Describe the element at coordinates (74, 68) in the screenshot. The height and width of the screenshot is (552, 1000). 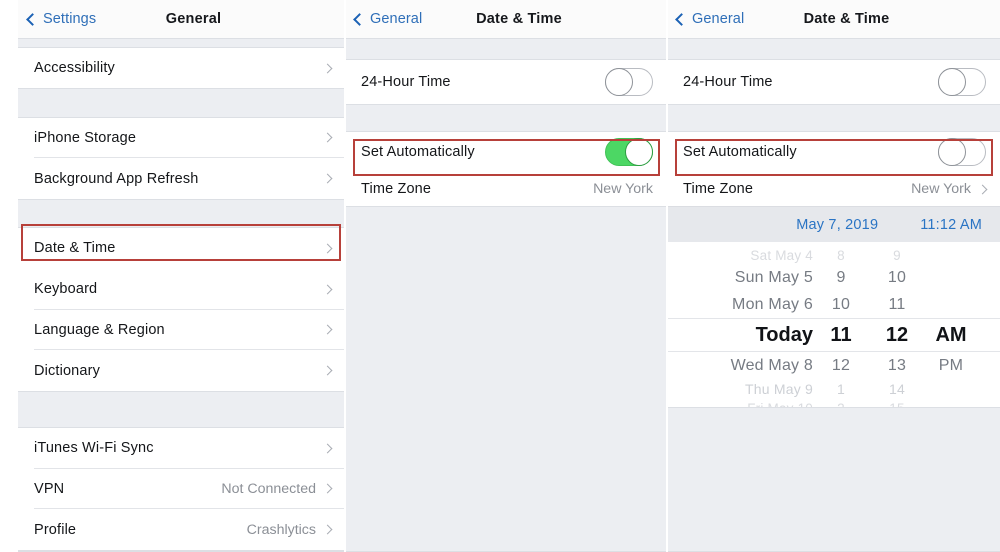
I see `row-label: Accessibility` at that location.